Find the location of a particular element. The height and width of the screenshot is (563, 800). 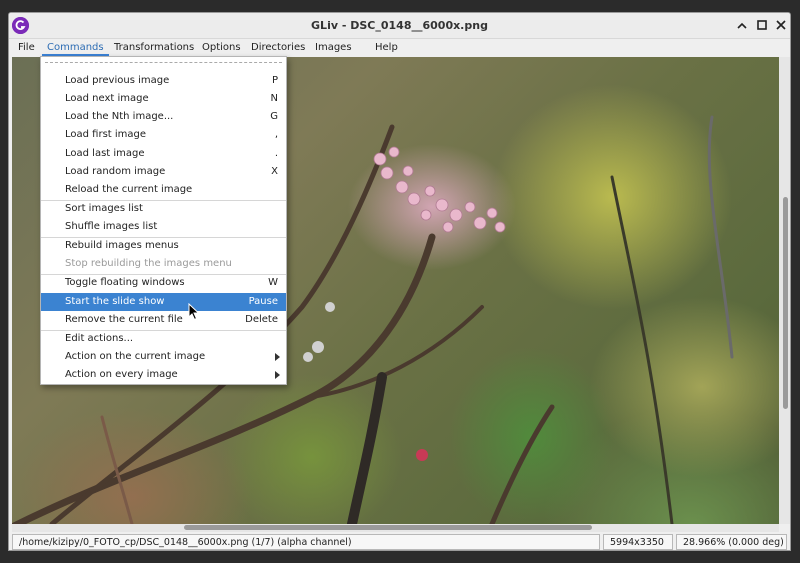

menu-item-load-random: Load random image X is located at coordinates (163, 172).